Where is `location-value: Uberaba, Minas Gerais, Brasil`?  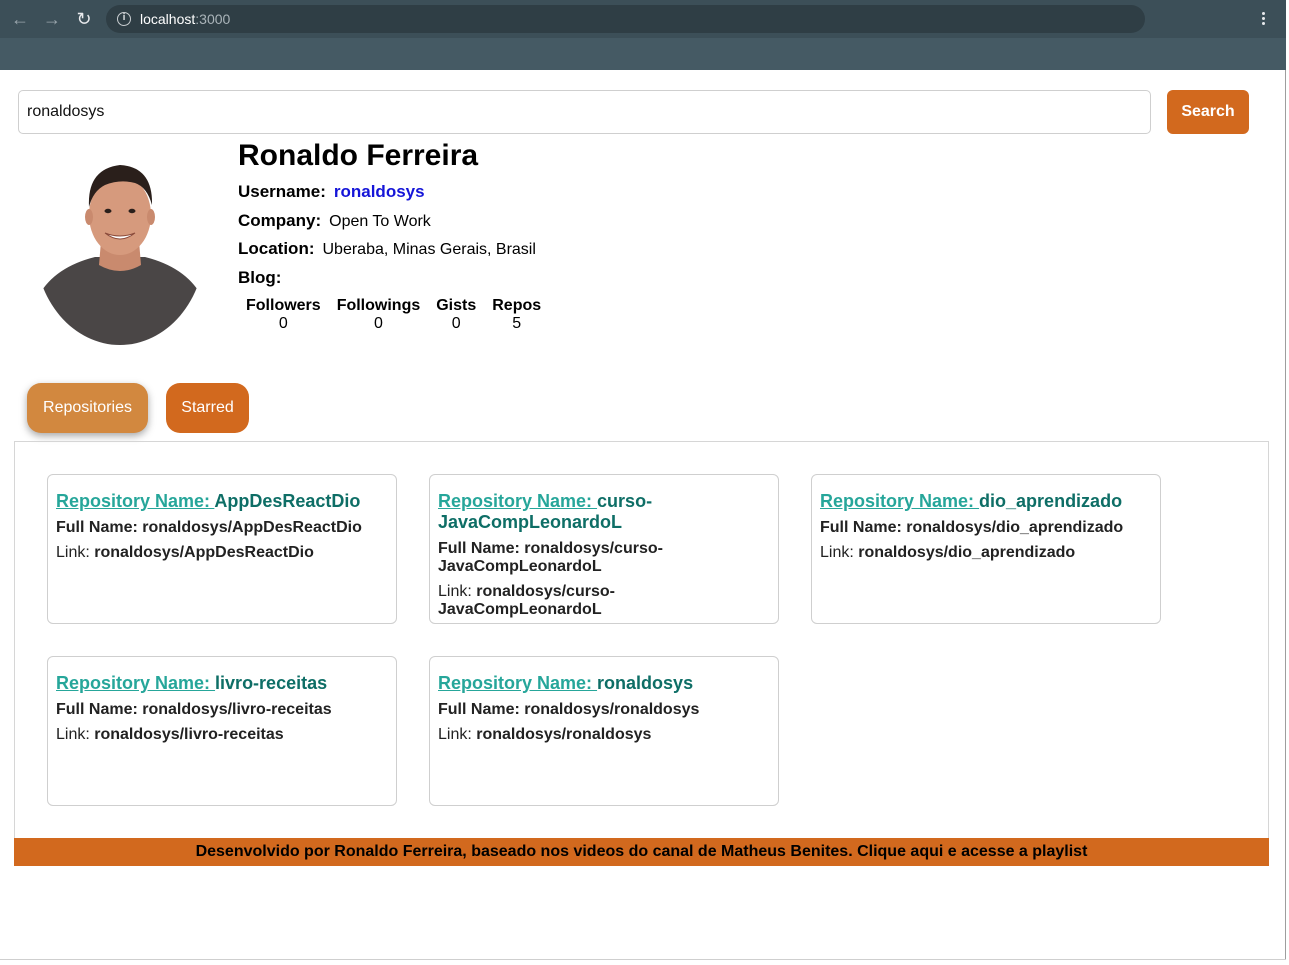
location-value: Uberaba, Minas Gerais, Brasil is located at coordinates (429, 249).